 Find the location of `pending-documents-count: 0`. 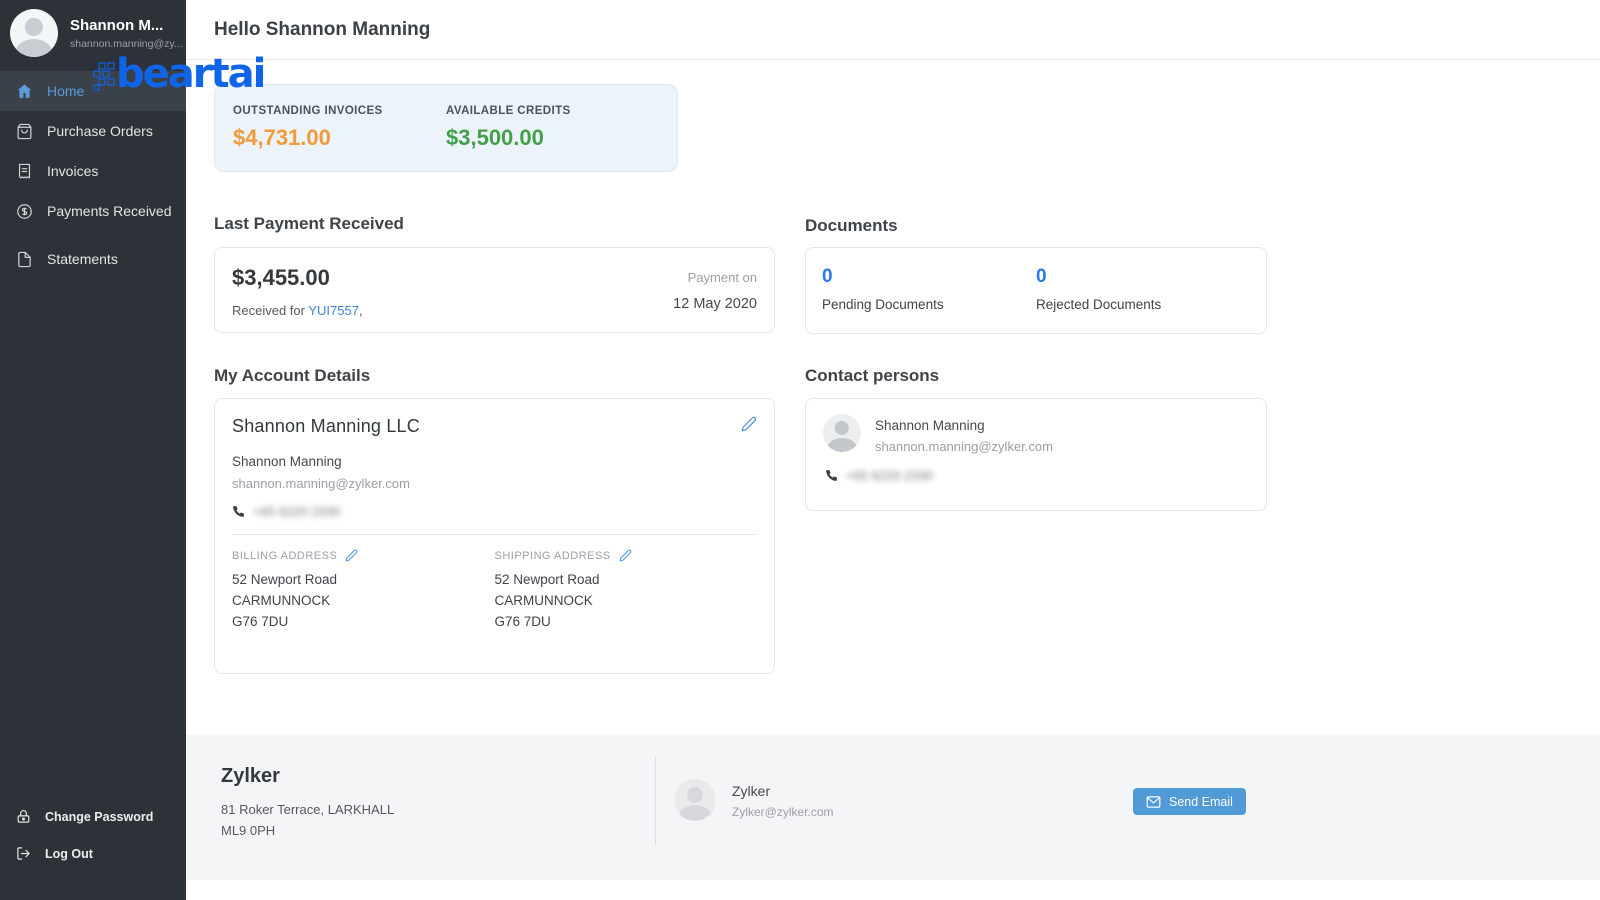

pending-documents-count: 0 is located at coordinates (929, 277).